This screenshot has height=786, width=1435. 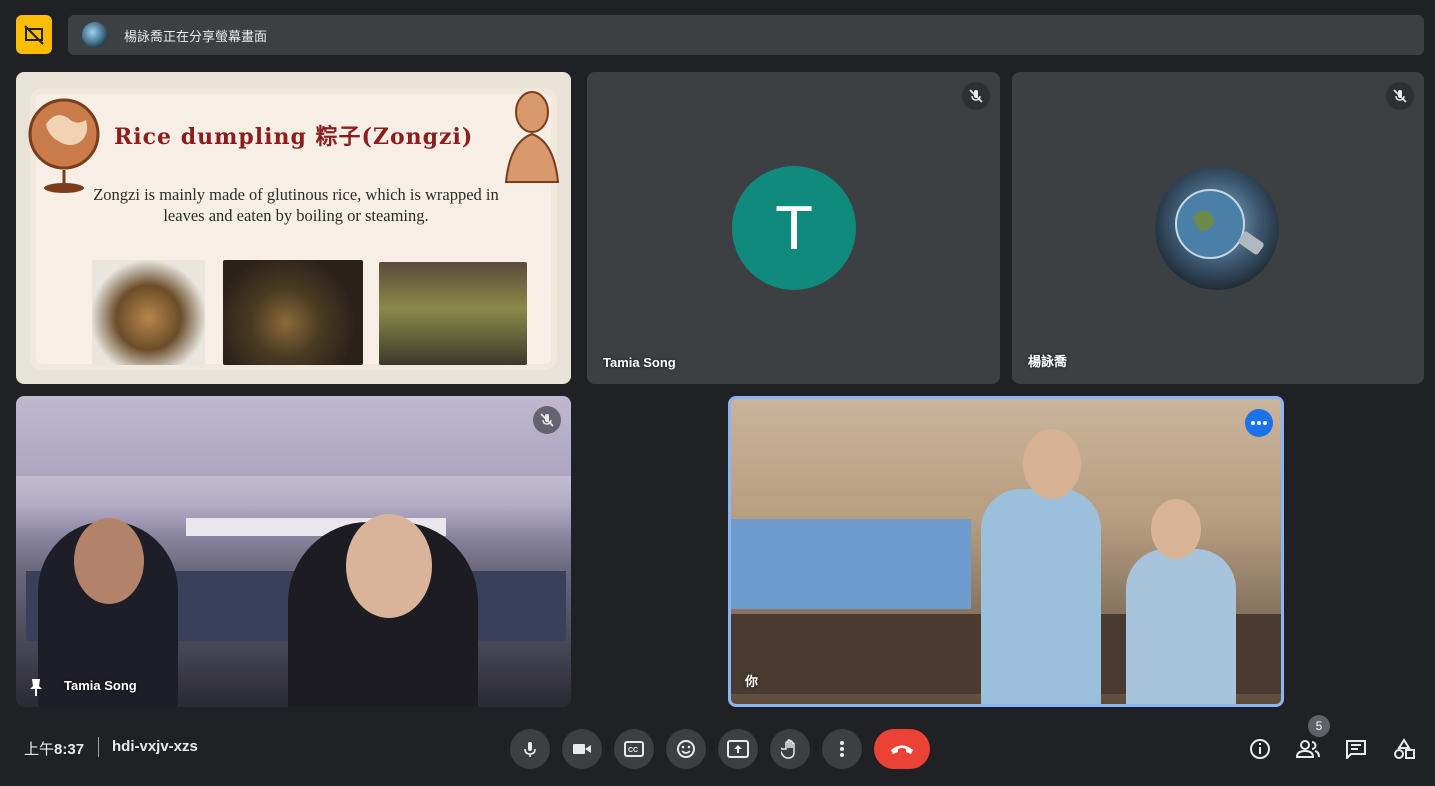 I want to click on meeting-details-button, so click(x=1260, y=749).